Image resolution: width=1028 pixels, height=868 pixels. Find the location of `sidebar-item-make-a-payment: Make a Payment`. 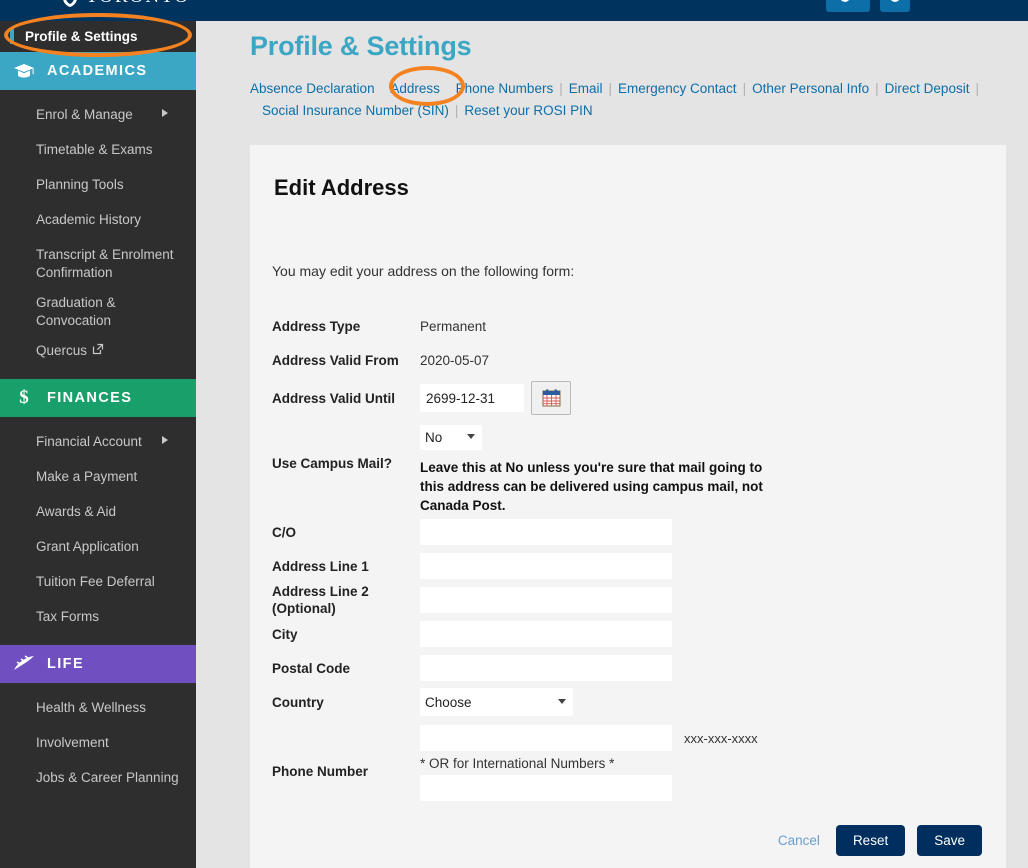

sidebar-item-make-a-payment: Make a Payment is located at coordinates (98, 479).